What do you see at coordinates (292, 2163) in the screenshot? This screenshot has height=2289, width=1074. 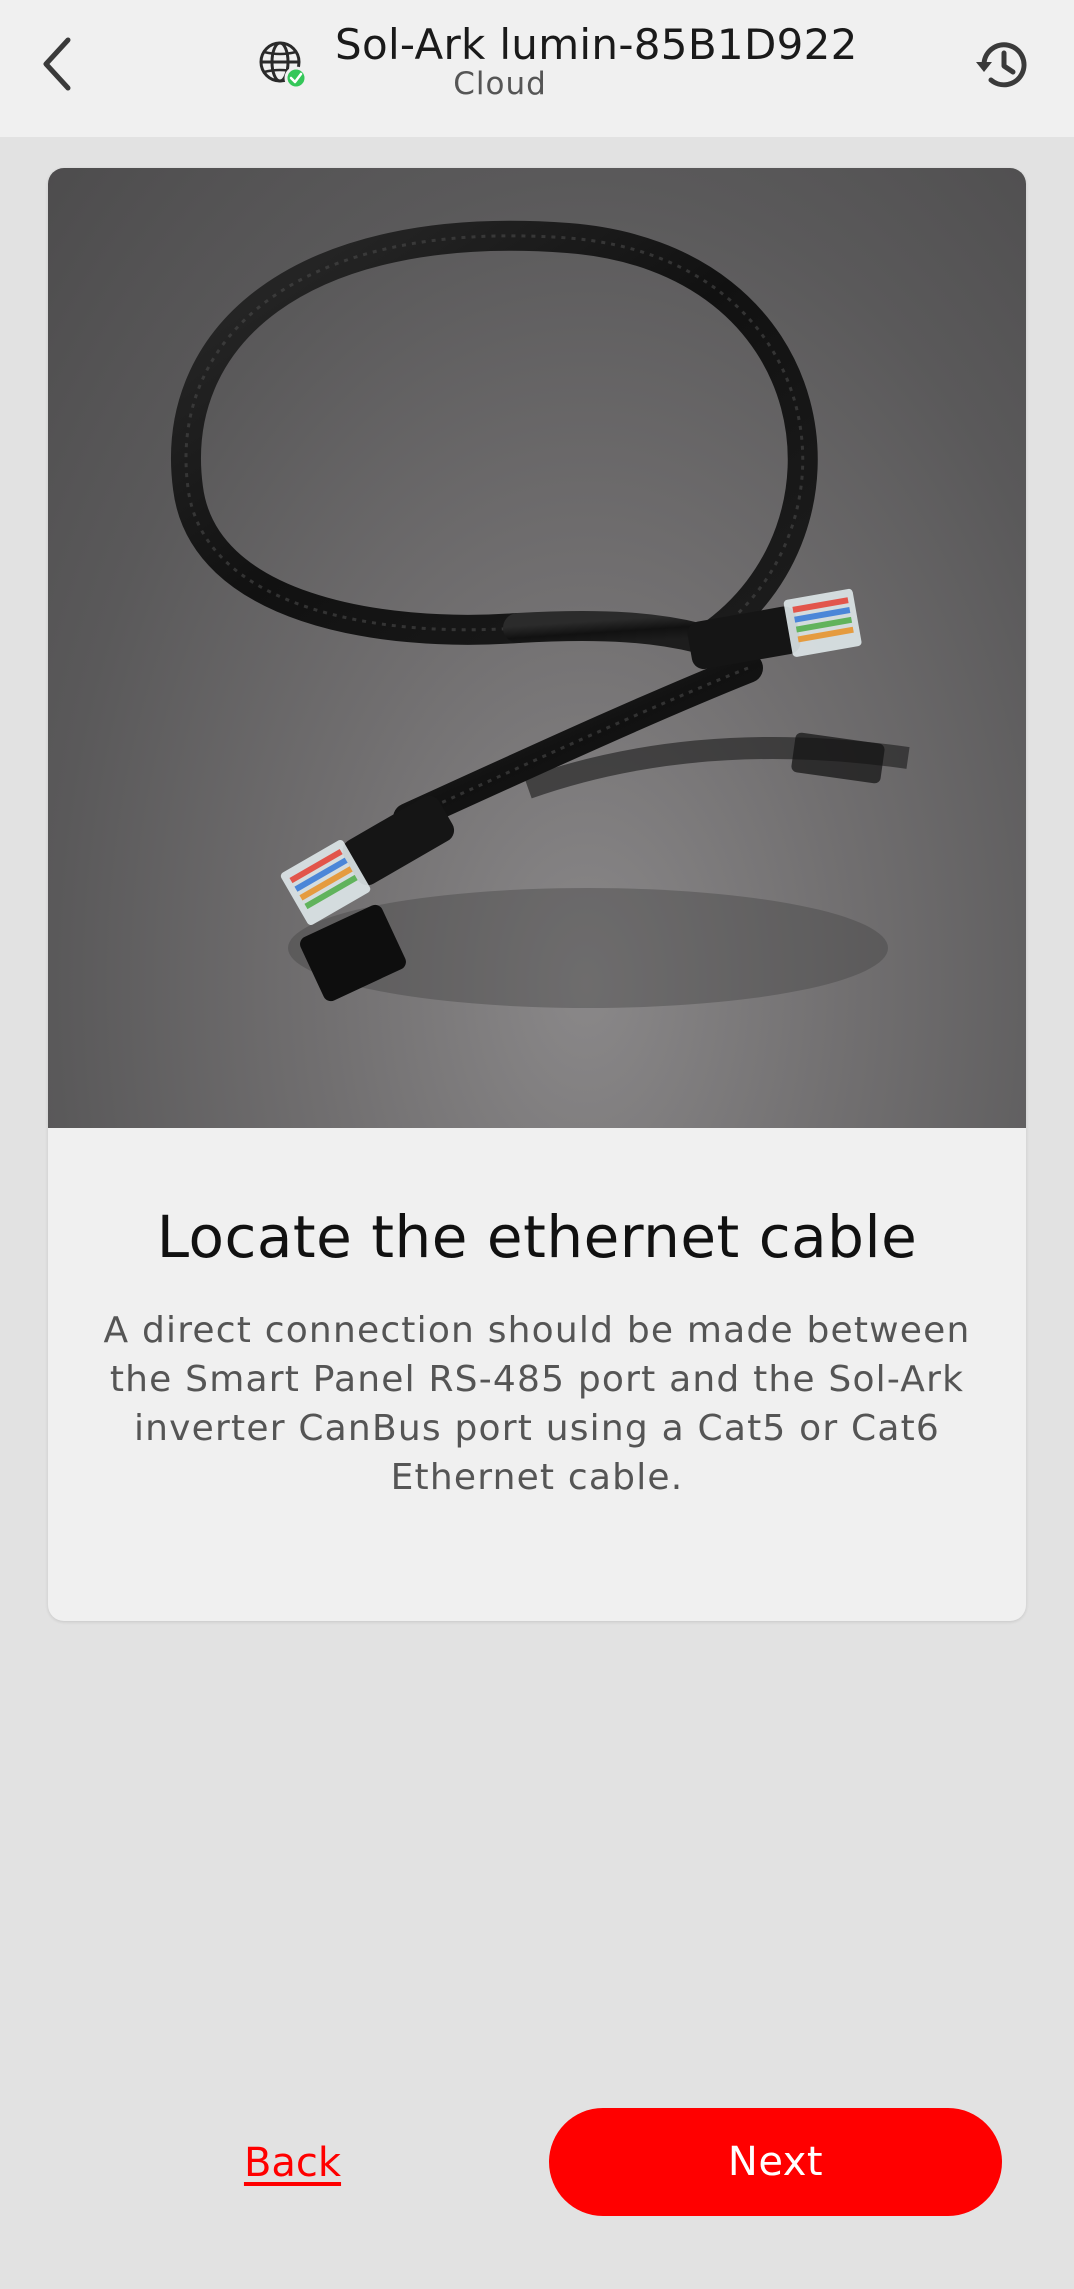 I see `back-link-button: Back` at bounding box center [292, 2163].